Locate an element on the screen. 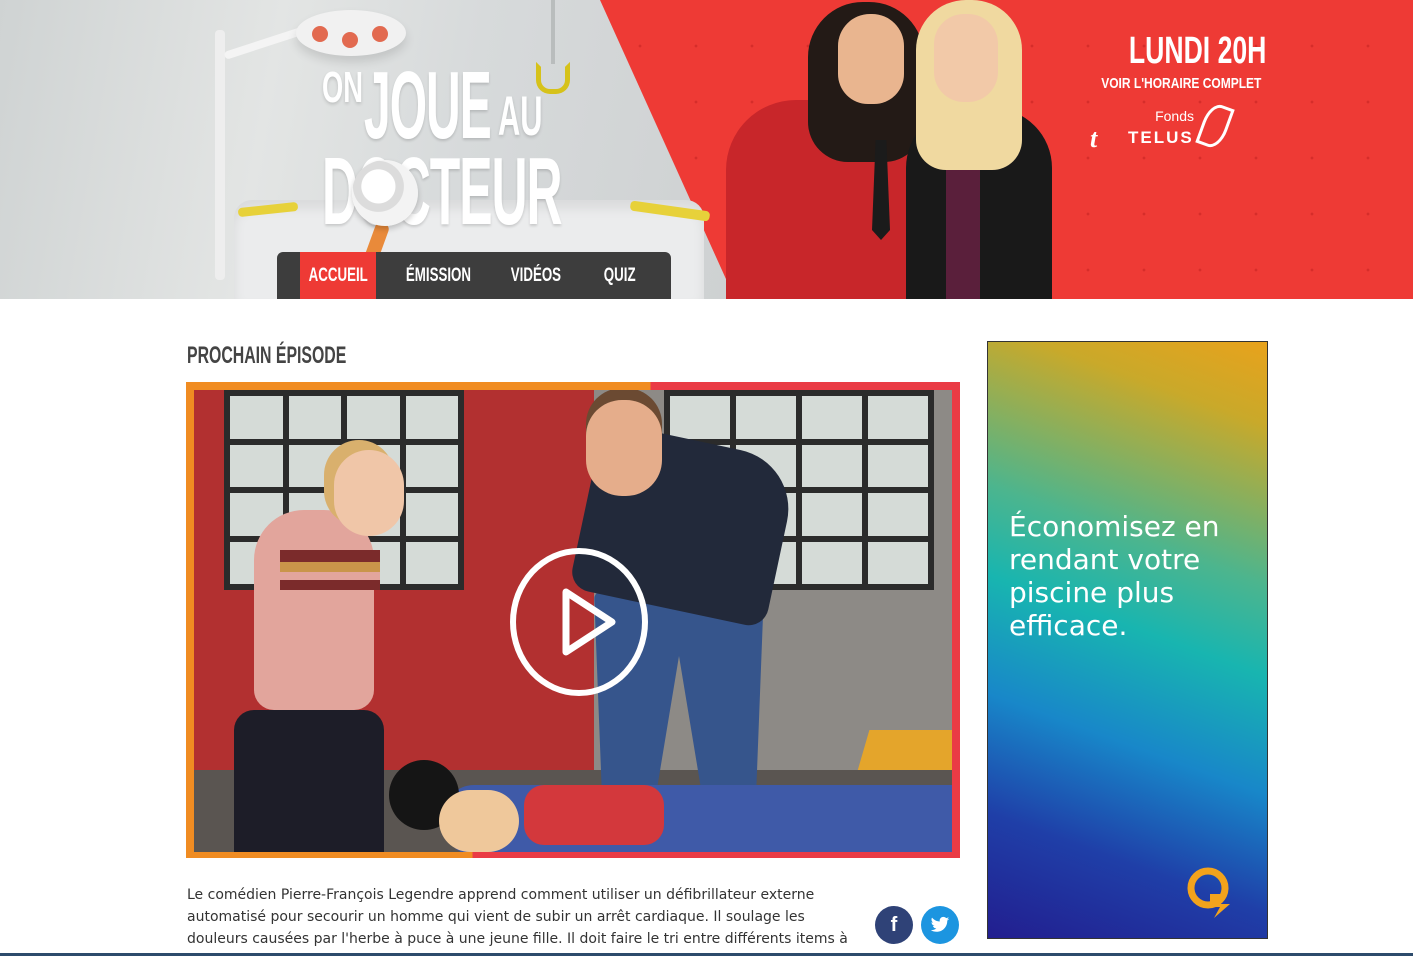  twitter-bird-icon is located at coordinates (940, 924).